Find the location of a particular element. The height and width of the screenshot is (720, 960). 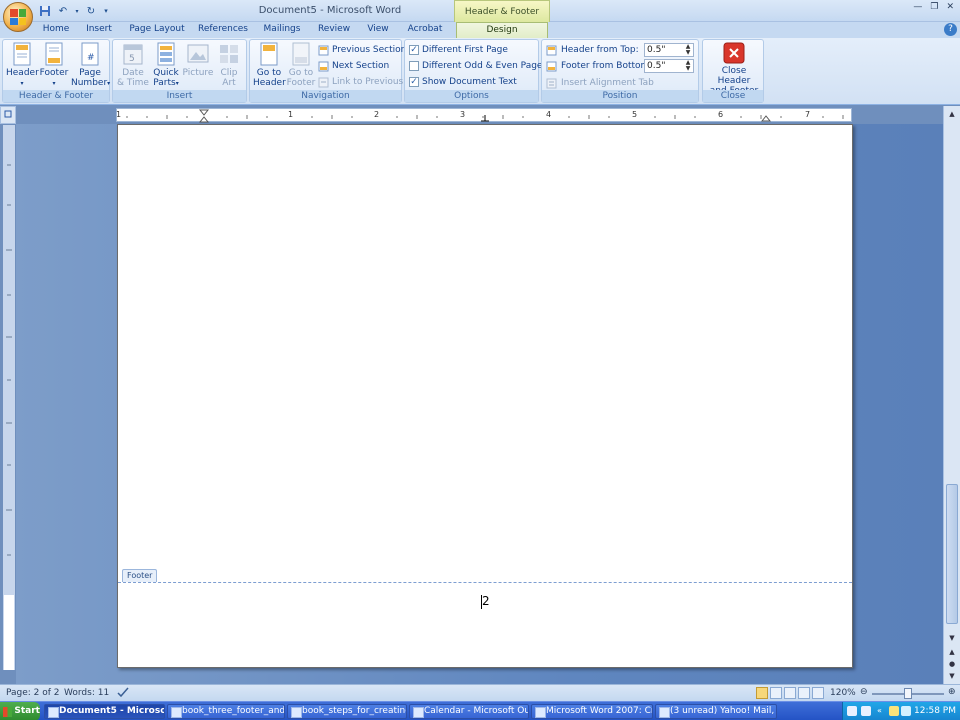

different-first-page-option: ✓ Different First Page is located at coordinates (458, 50).